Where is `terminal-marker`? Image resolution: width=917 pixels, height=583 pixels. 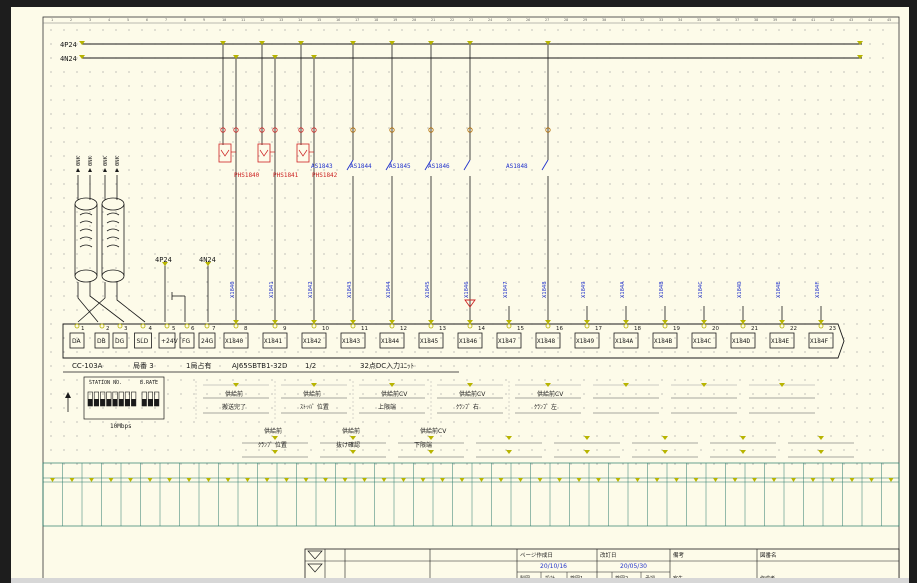 terminal-marker is located at coordinates (626, 322).